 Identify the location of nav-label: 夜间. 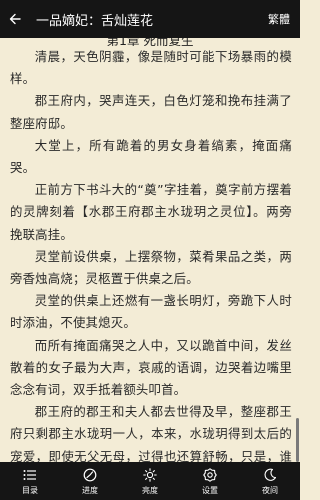
(270, 490).